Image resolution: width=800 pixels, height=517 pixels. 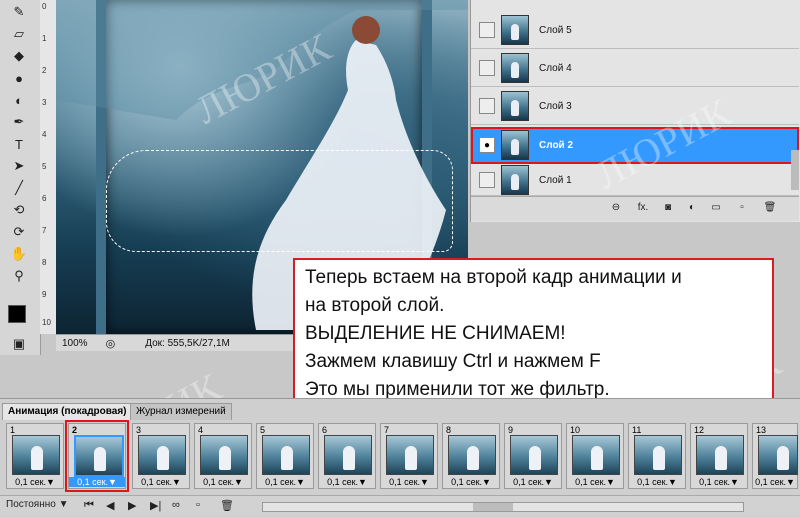 What do you see at coordinates (742, 208) in the screenshot?
I see `new-layer-icon: ▫` at bounding box center [742, 208].